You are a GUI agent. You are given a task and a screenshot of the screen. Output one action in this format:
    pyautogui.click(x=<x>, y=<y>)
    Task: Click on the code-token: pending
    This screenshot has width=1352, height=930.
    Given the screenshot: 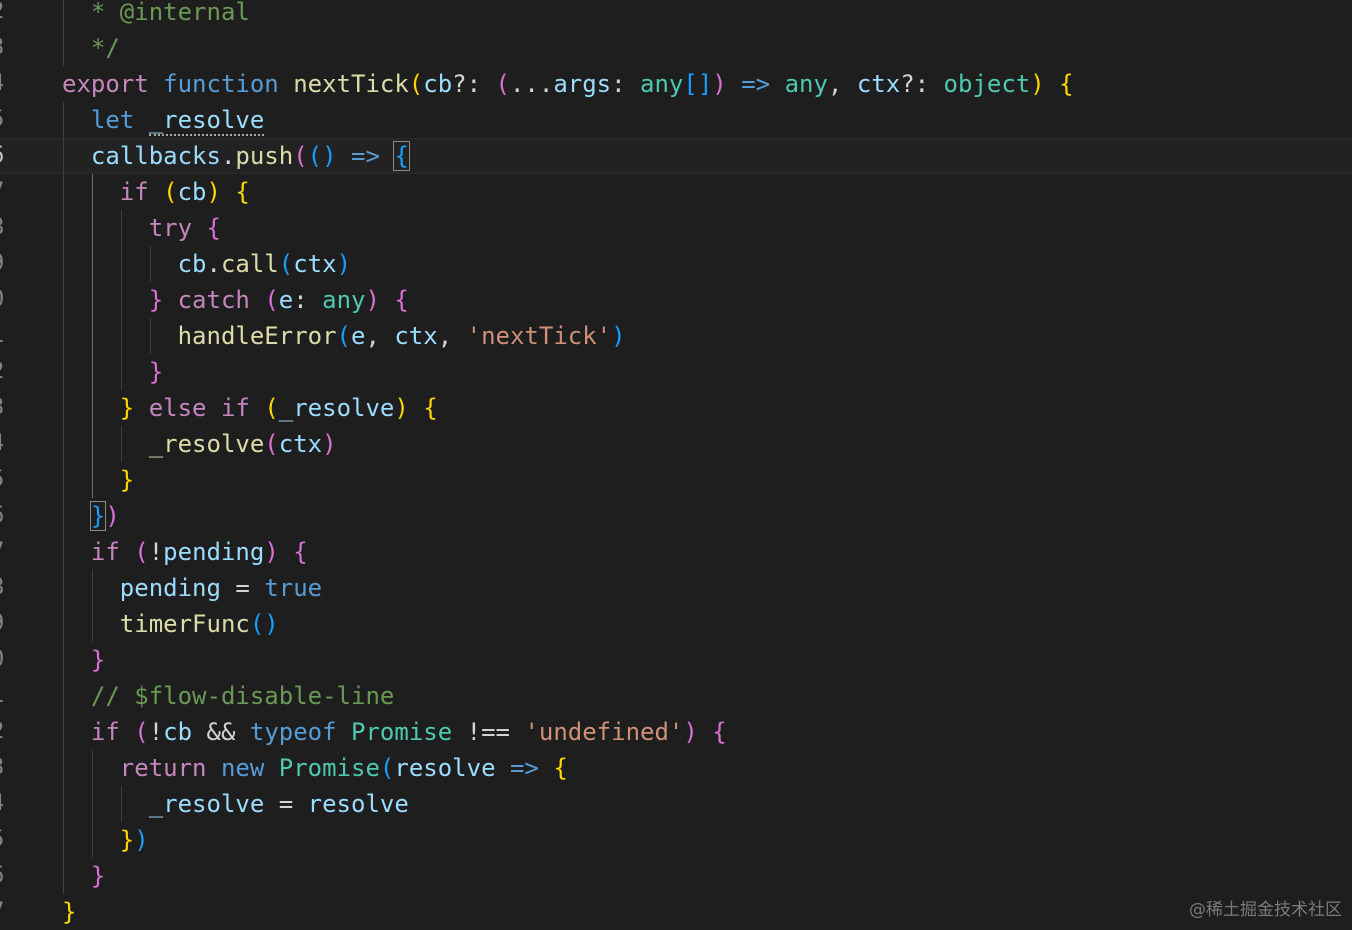 What is the action you would take?
    pyautogui.click(x=214, y=552)
    